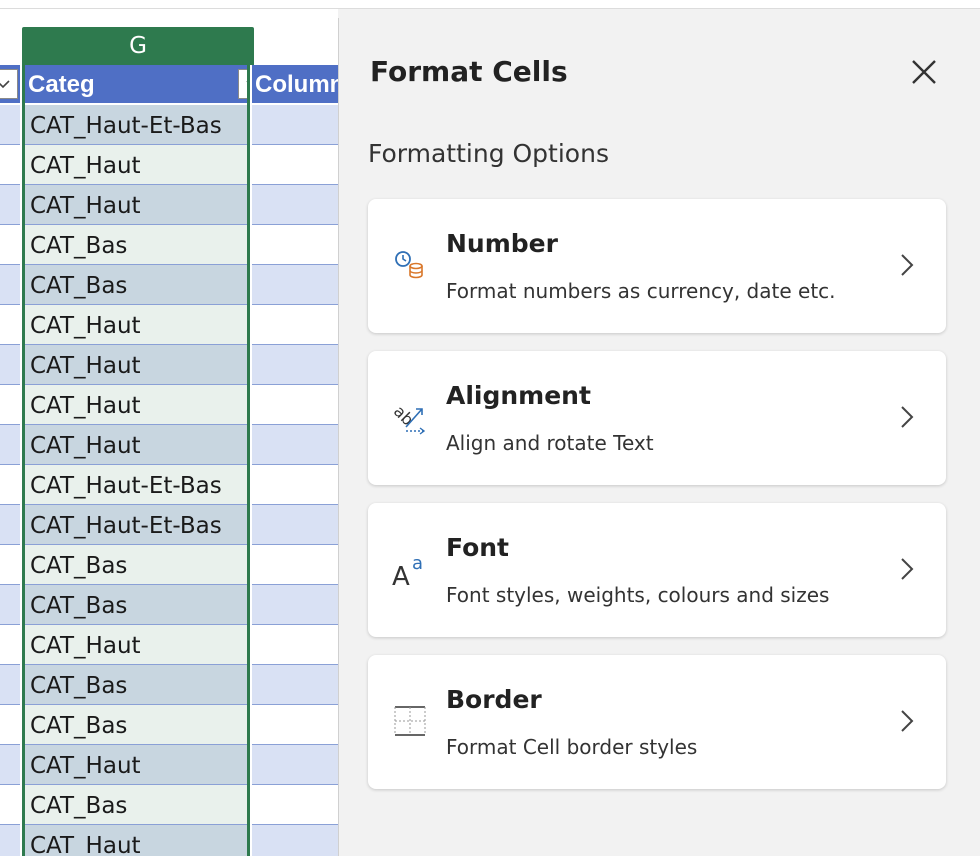 The height and width of the screenshot is (856, 980). What do you see at coordinates (907, 569) in the screenshot?
I see `chevron-right-icon` at bounding box center [907, 569].